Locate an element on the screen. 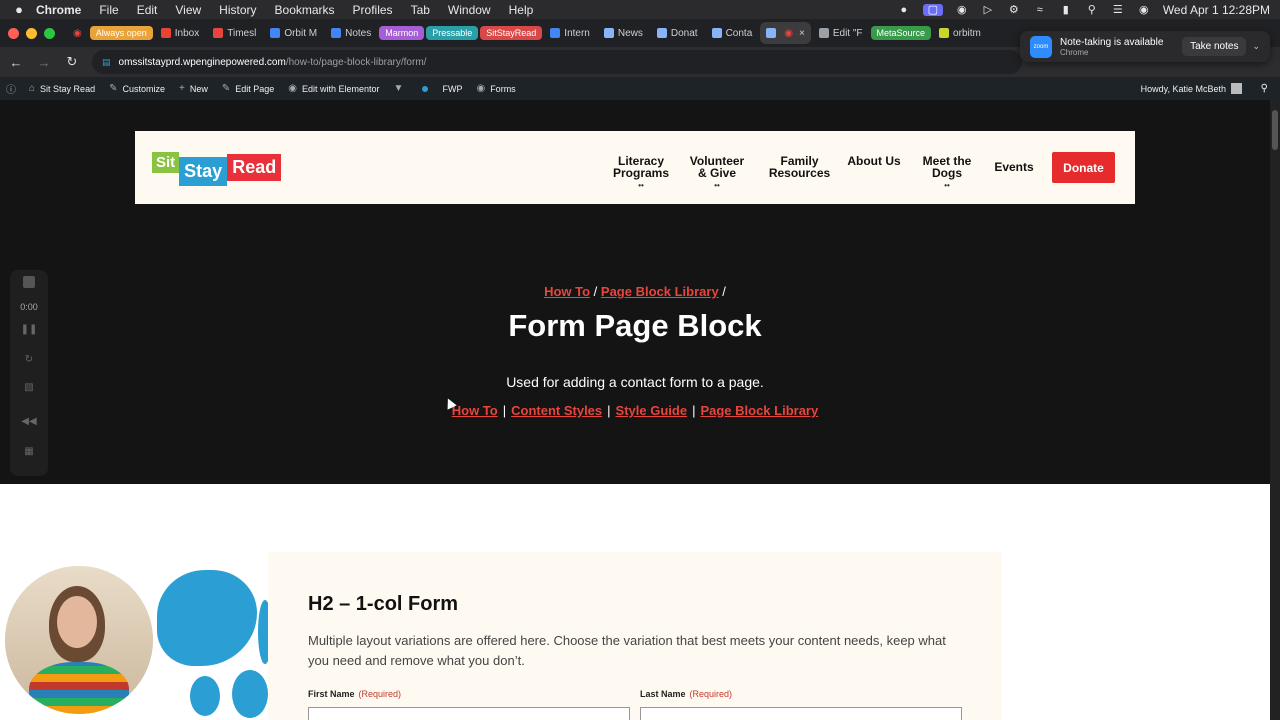 This screenshot has width=1280, height=720. browser-tab: Conta is located at coordinates (732, 33).